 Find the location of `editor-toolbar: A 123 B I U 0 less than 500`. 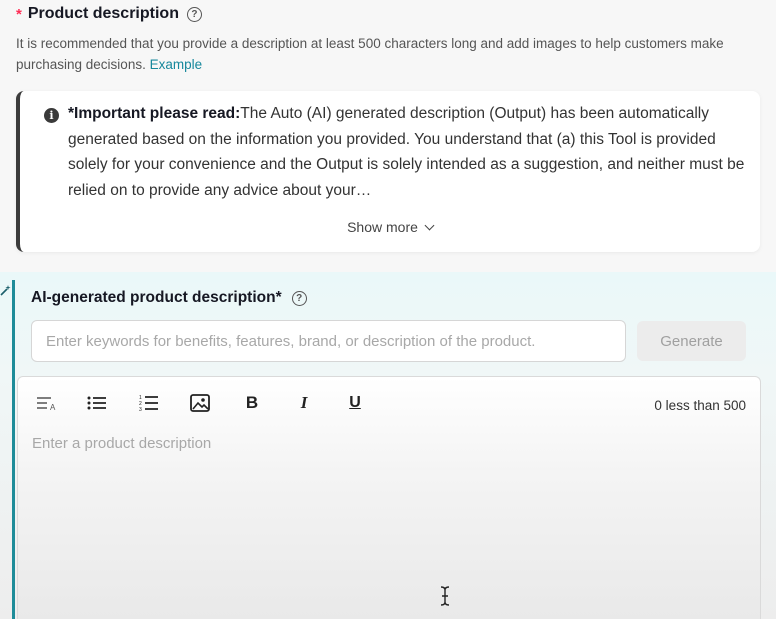

editor-toolbar: A 123 B I U 0 less than 500 is located at coordinates (389, 403).